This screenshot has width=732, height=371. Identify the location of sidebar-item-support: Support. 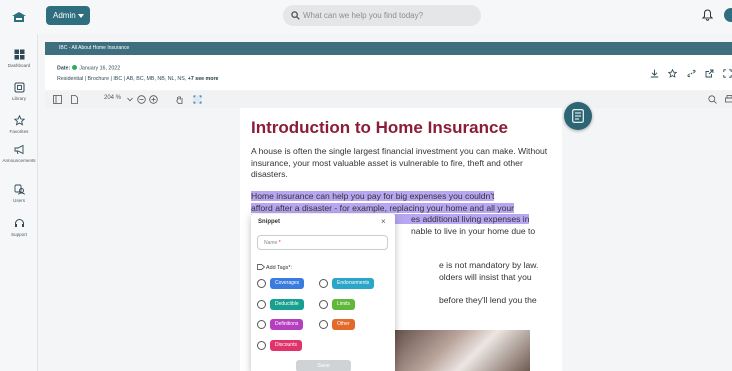
(19, 233).